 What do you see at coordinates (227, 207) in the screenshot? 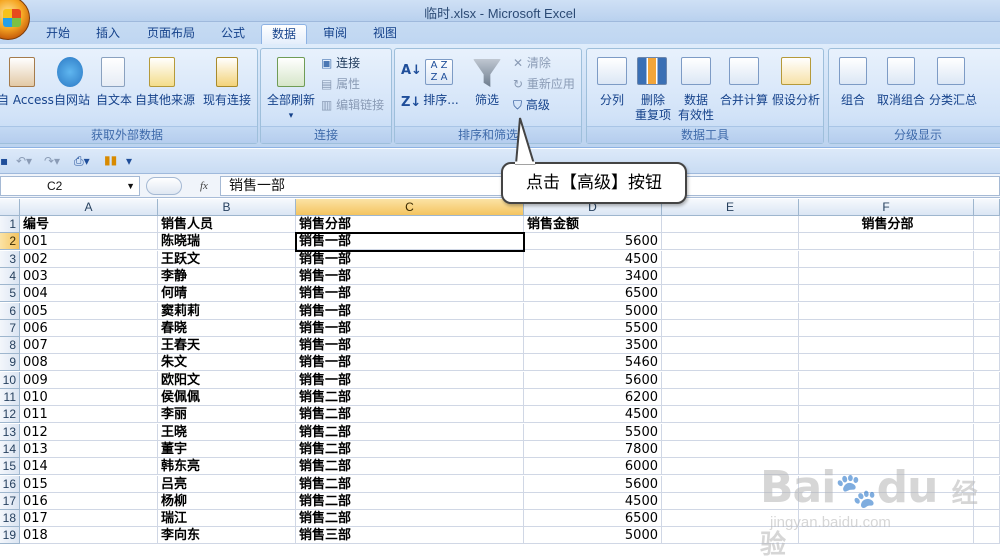
I see `column-header: B` at bounding box center [227, 207].